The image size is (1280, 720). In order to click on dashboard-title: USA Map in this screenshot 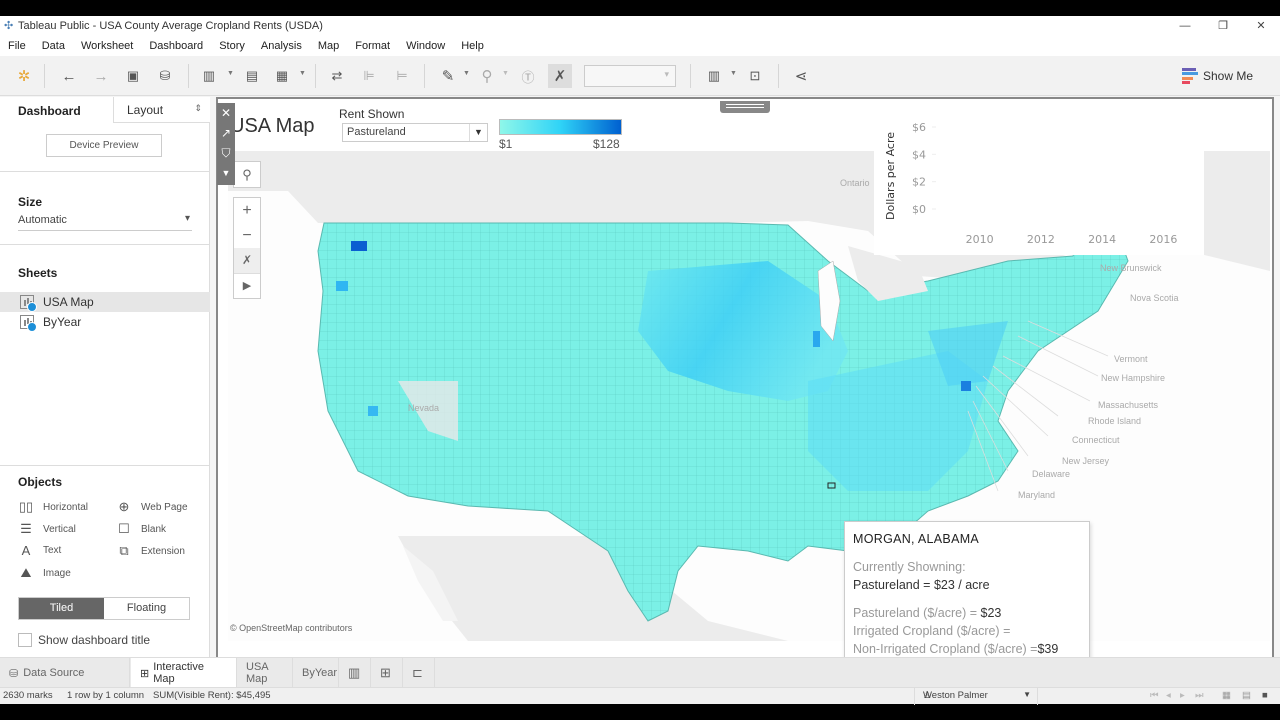, I will do `click(272, 126)`.